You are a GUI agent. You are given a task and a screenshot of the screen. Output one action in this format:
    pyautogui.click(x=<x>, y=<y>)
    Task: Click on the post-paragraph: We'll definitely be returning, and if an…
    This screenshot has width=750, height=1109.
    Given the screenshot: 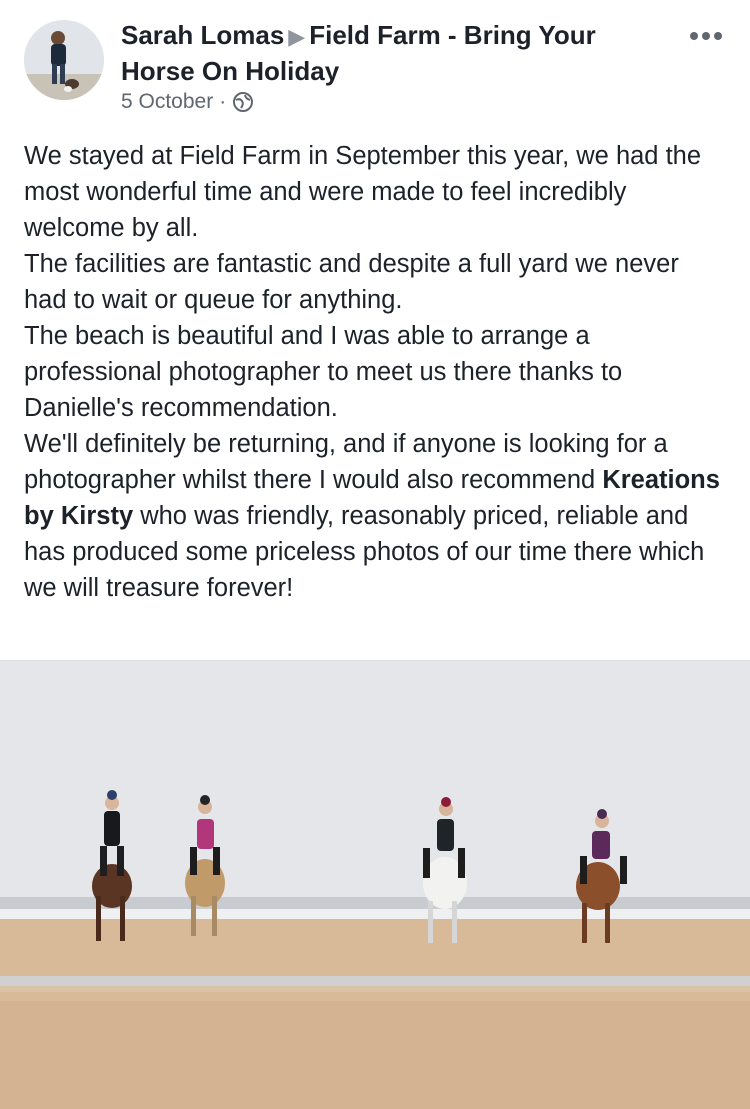 What is the action you would take?
    pyautogui.click(x=372, y=516)
    